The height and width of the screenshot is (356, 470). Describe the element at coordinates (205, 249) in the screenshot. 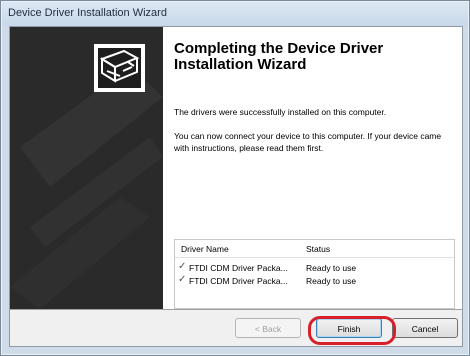

I see `column-header-driver-name: Driver Name` at that location.